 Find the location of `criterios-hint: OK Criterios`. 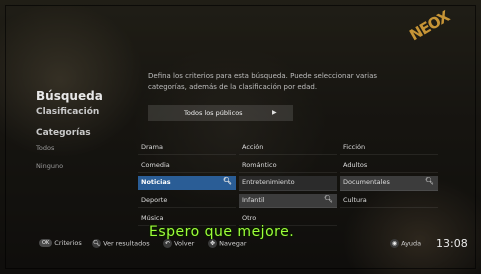

criterios-hint: OK Criterios is located at coordinates (60, 243).